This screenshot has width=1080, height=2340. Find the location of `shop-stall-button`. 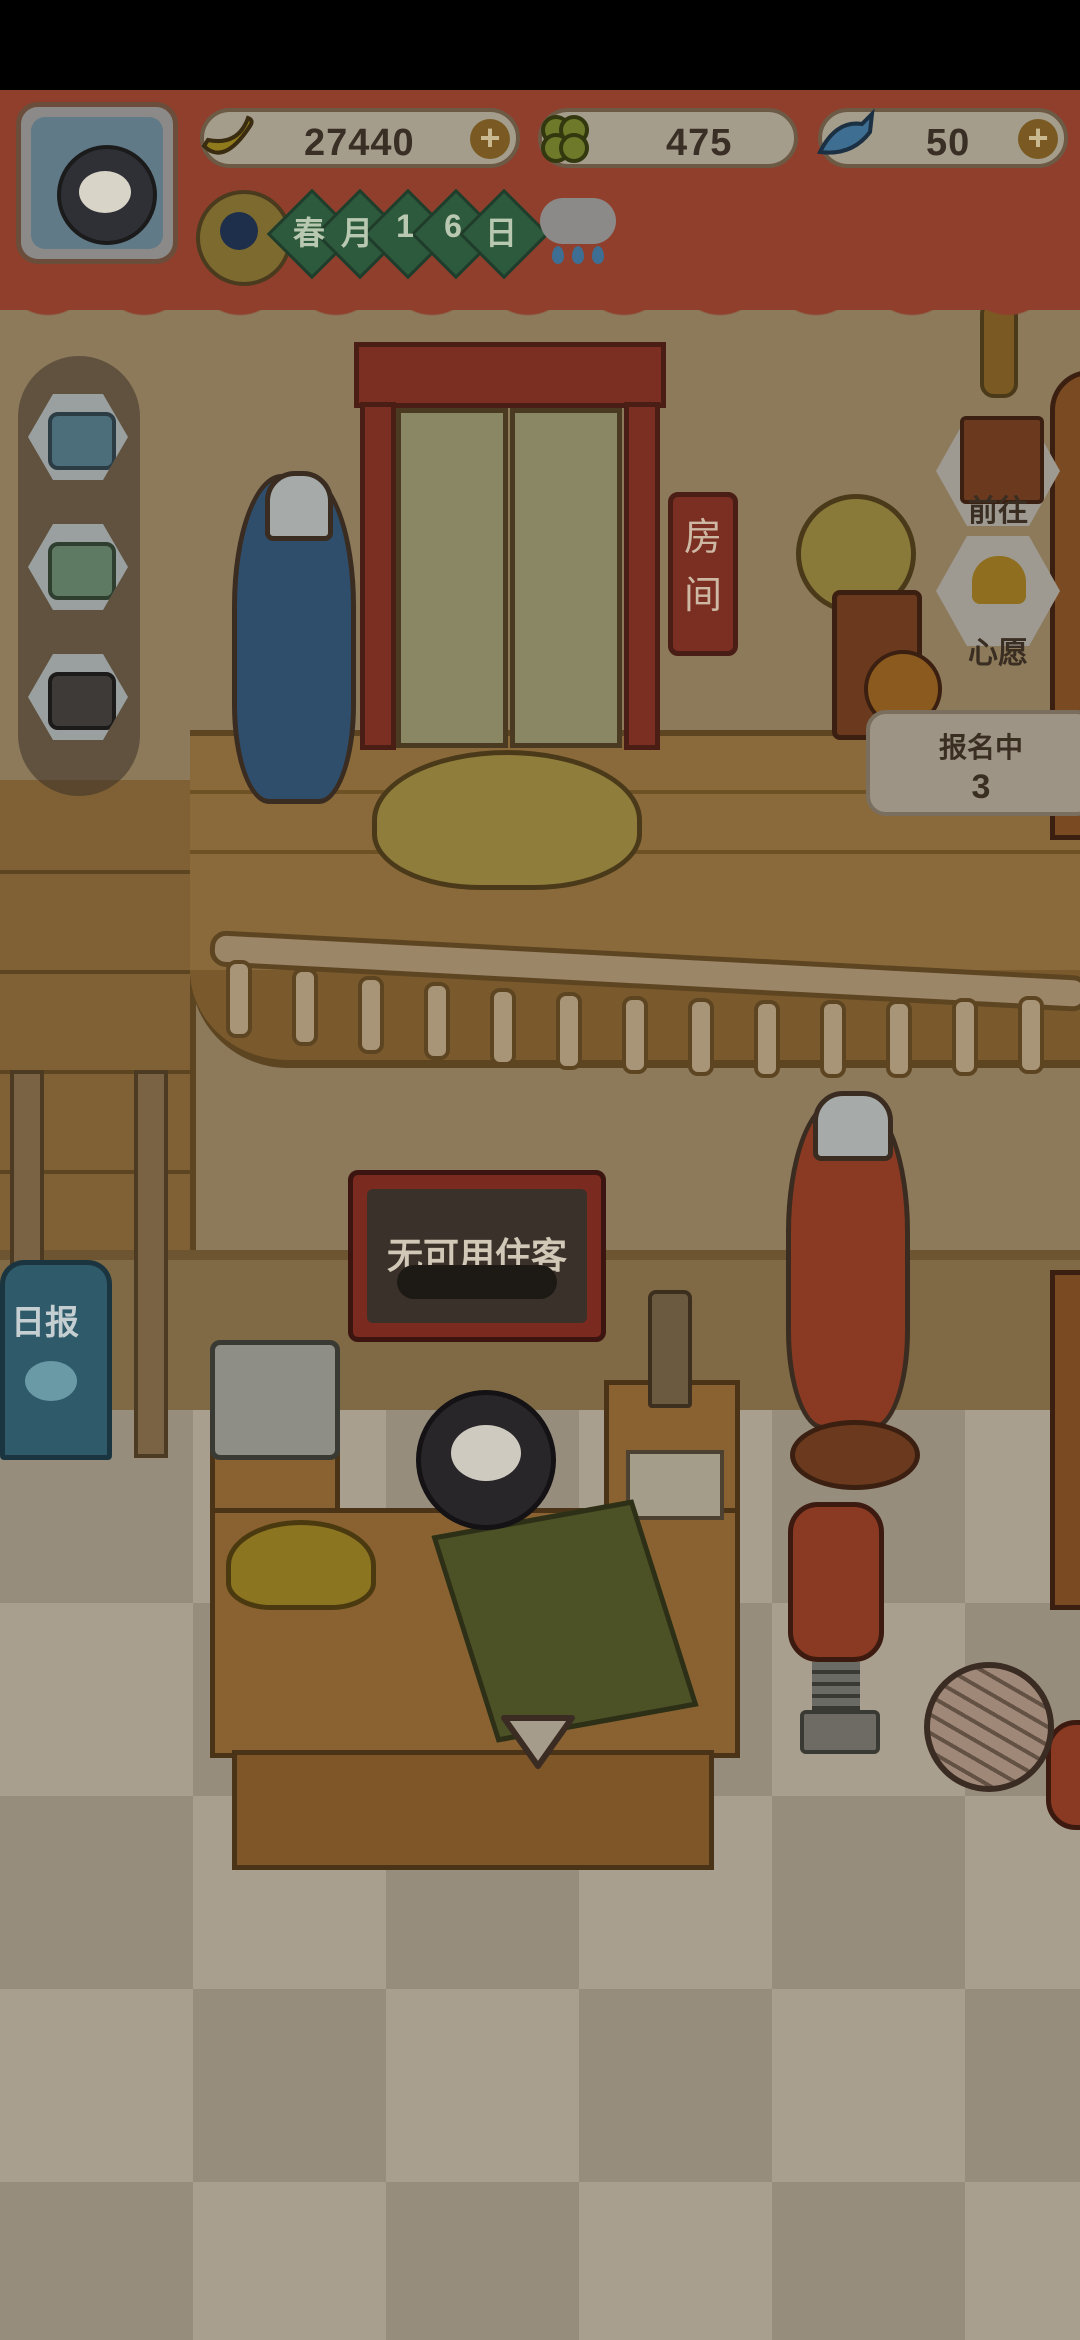

shop-stall-button is located at coordinates (78, 567).